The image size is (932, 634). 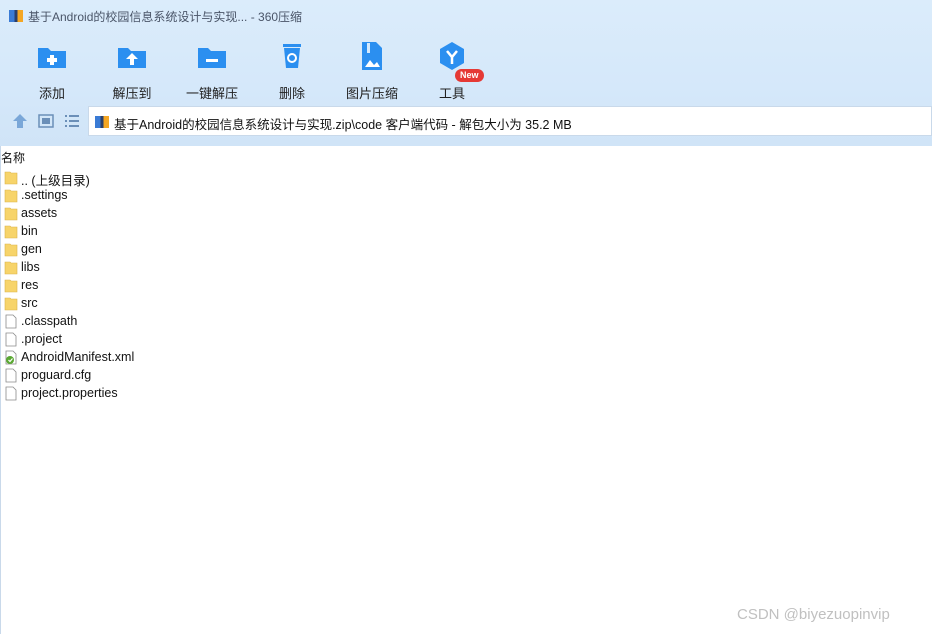 What do you see at coordinates (78, 357) in the screenshot?
I see `file-name: AndroidManifest.xml` at bounding box center [78, 357].